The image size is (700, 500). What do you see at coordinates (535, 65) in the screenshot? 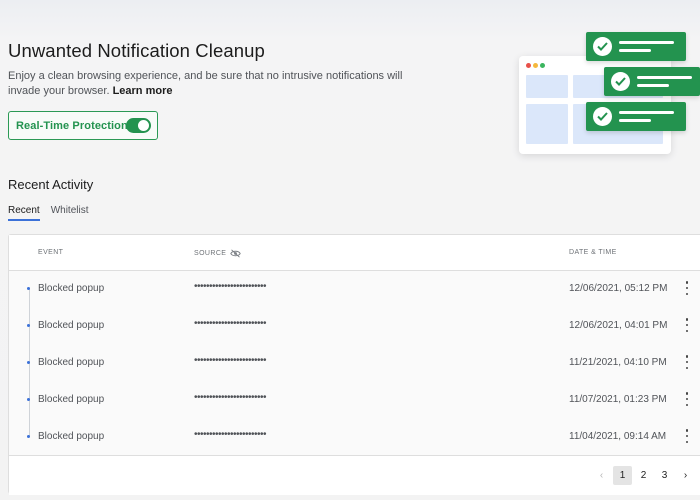
I see `window-dot-yellow` at bounding box center [535, 65].